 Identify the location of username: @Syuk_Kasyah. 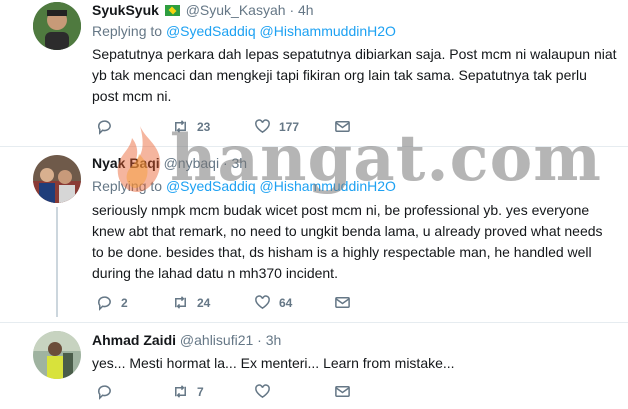
(236, 10).